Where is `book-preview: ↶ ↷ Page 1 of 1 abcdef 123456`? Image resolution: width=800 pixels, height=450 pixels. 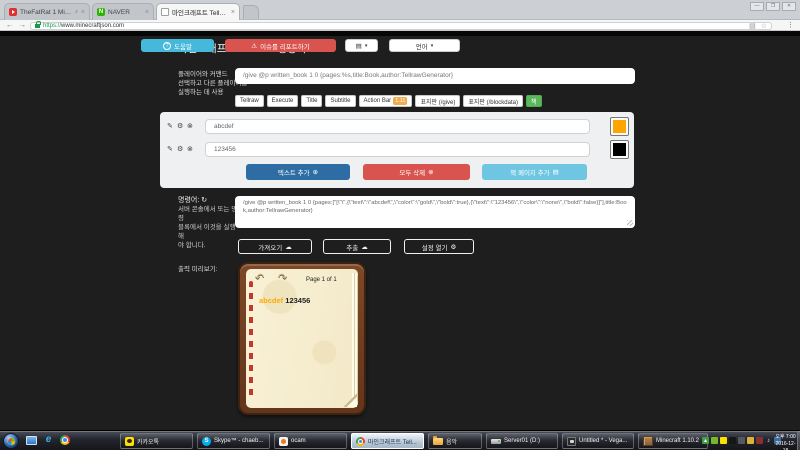 book-preview: ↶ ↷ Page 1 of 1 abcdef 123456 is located at coordinates (302, 338).